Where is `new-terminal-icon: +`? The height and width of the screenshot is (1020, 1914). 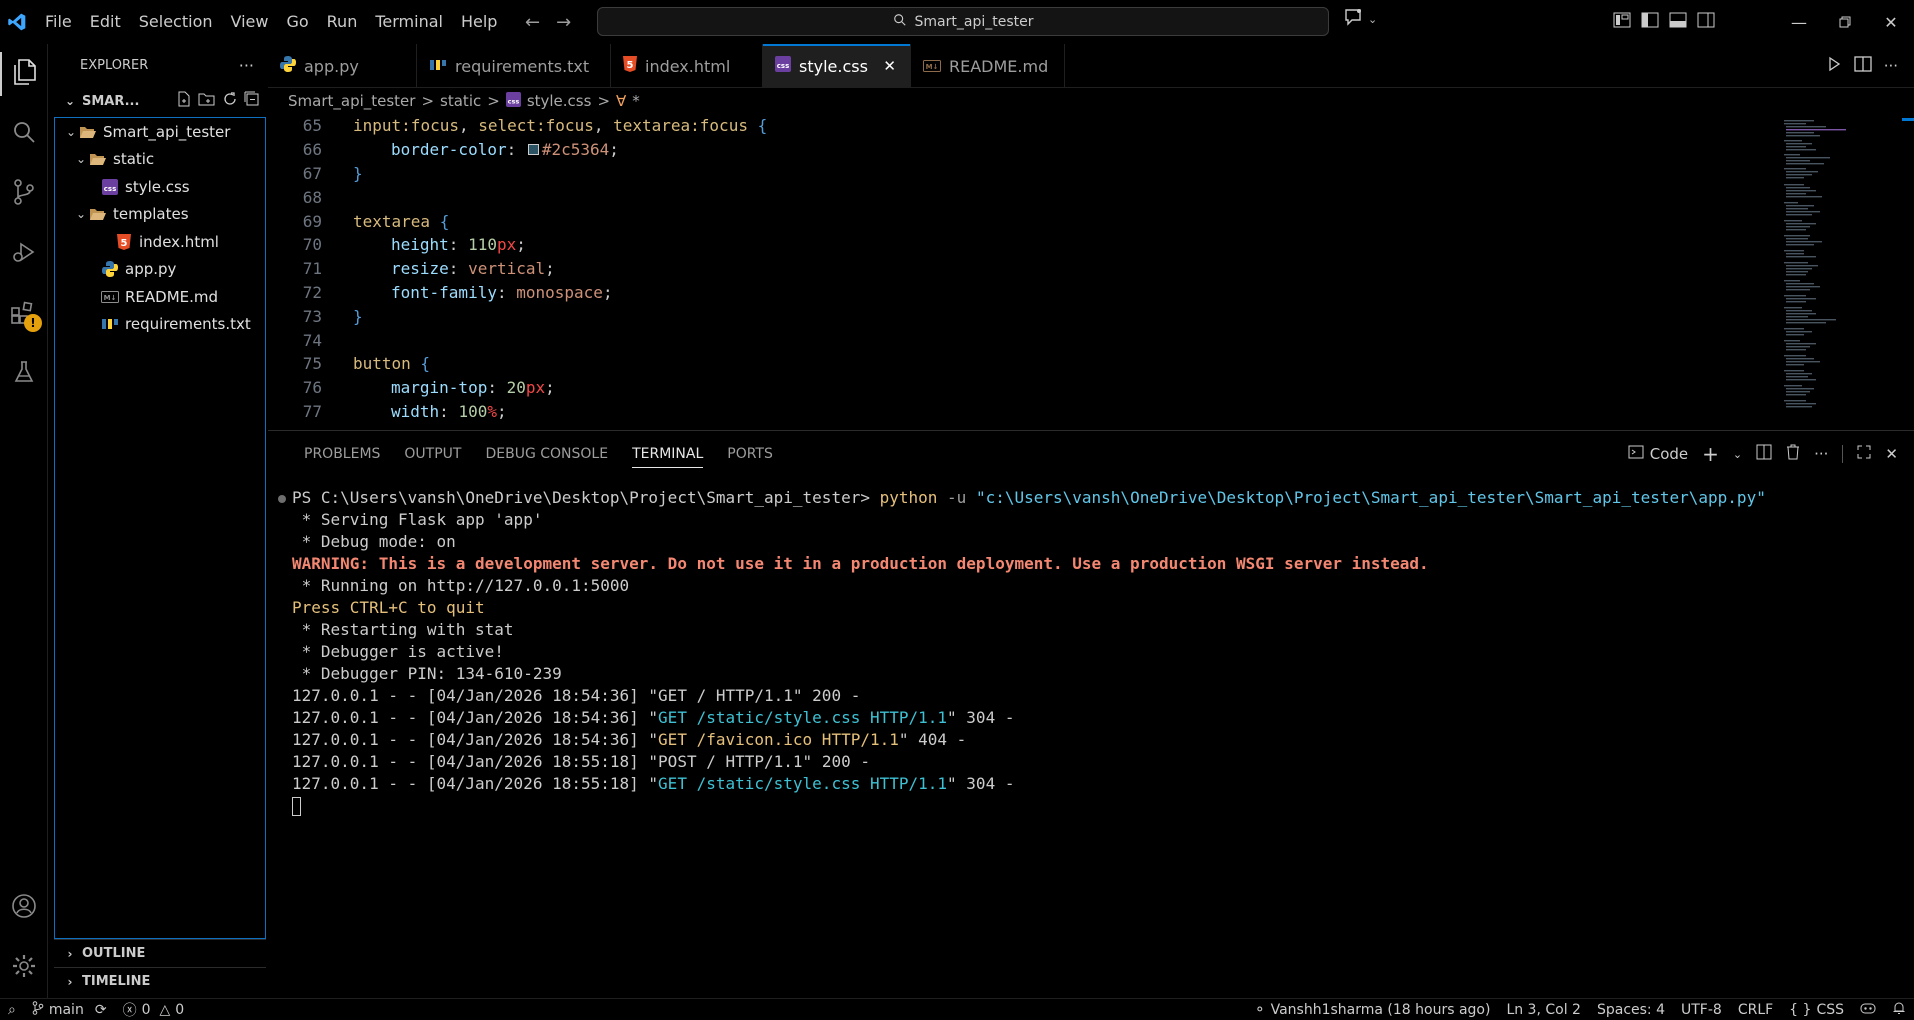
new-terminal-icon: + is located at coordinates (1710, 454).